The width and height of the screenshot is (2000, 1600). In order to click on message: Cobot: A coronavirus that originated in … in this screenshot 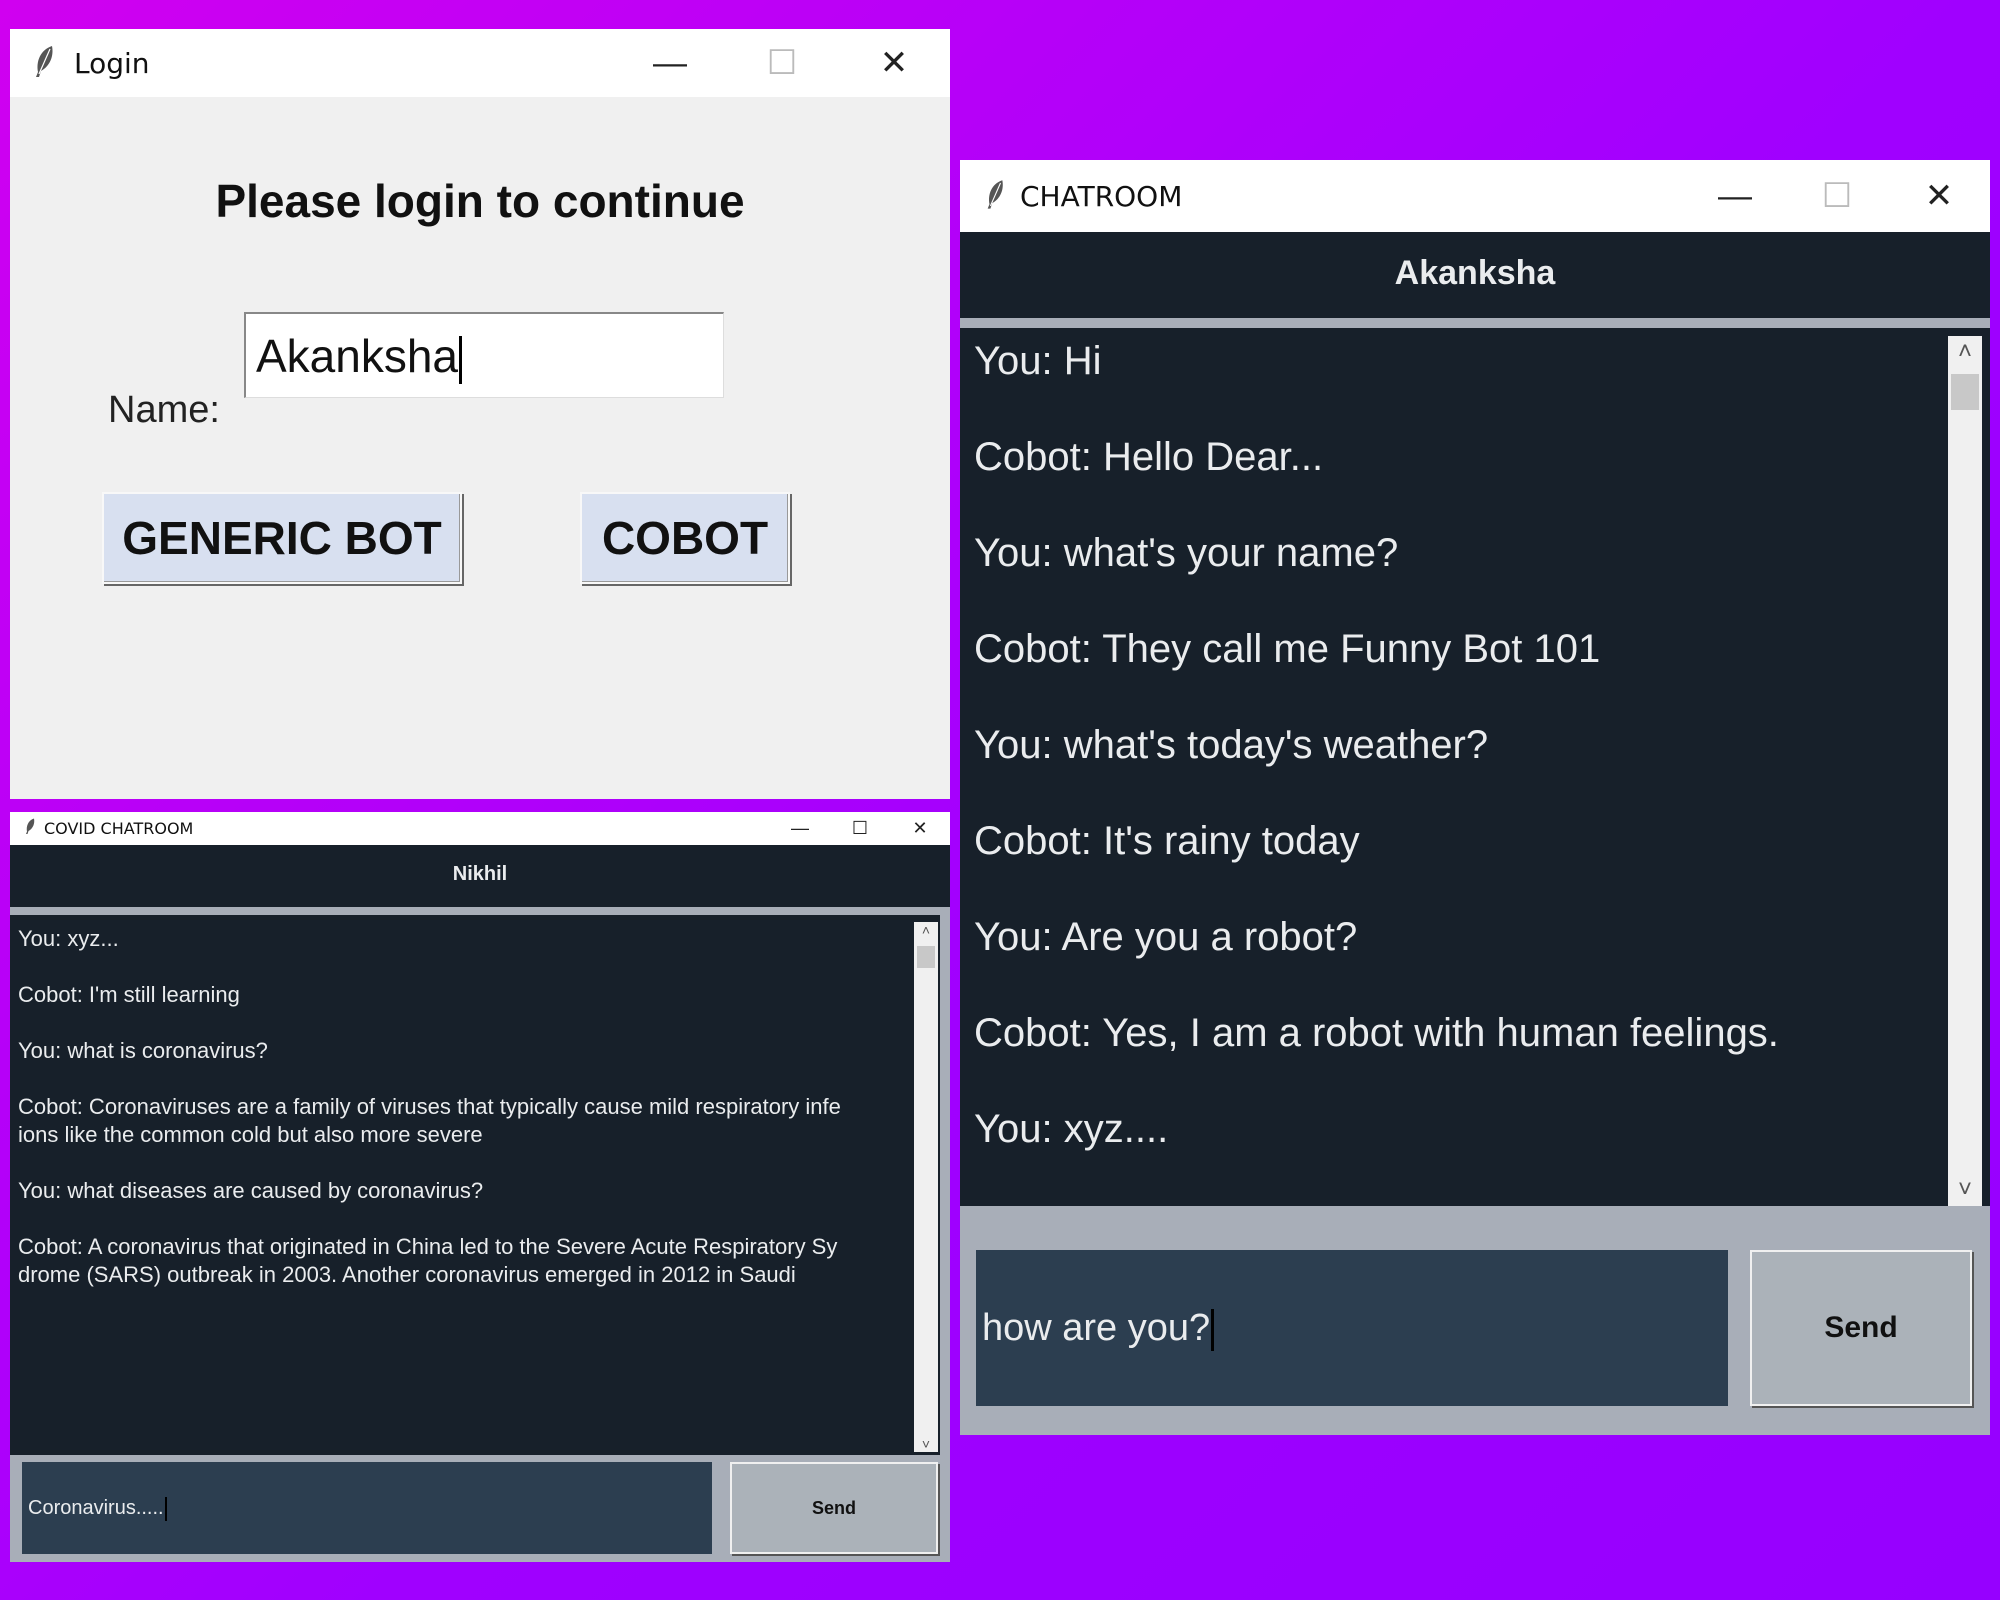, I will do `click(428, 1260)`.